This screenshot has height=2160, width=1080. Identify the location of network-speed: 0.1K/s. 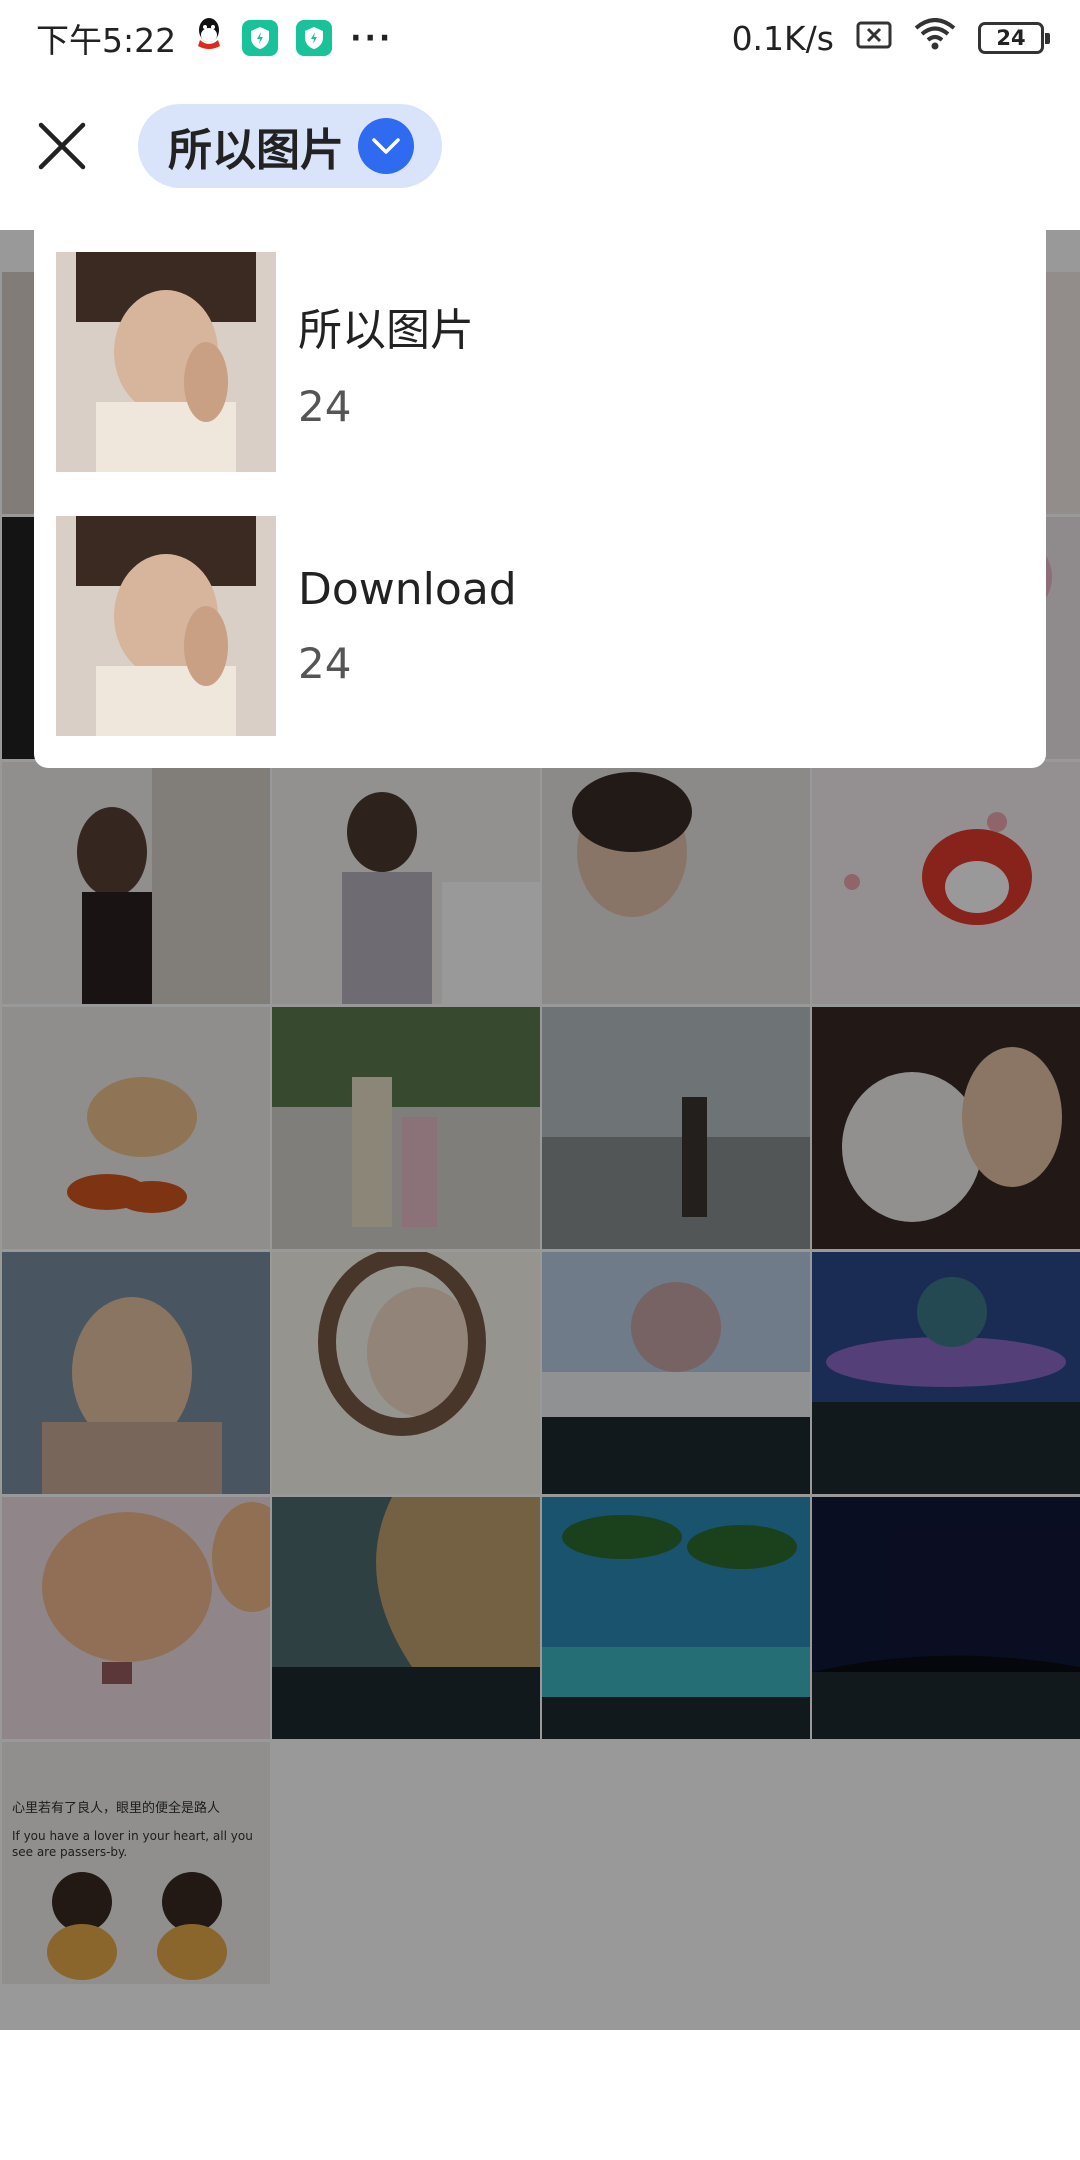
(782, 38).